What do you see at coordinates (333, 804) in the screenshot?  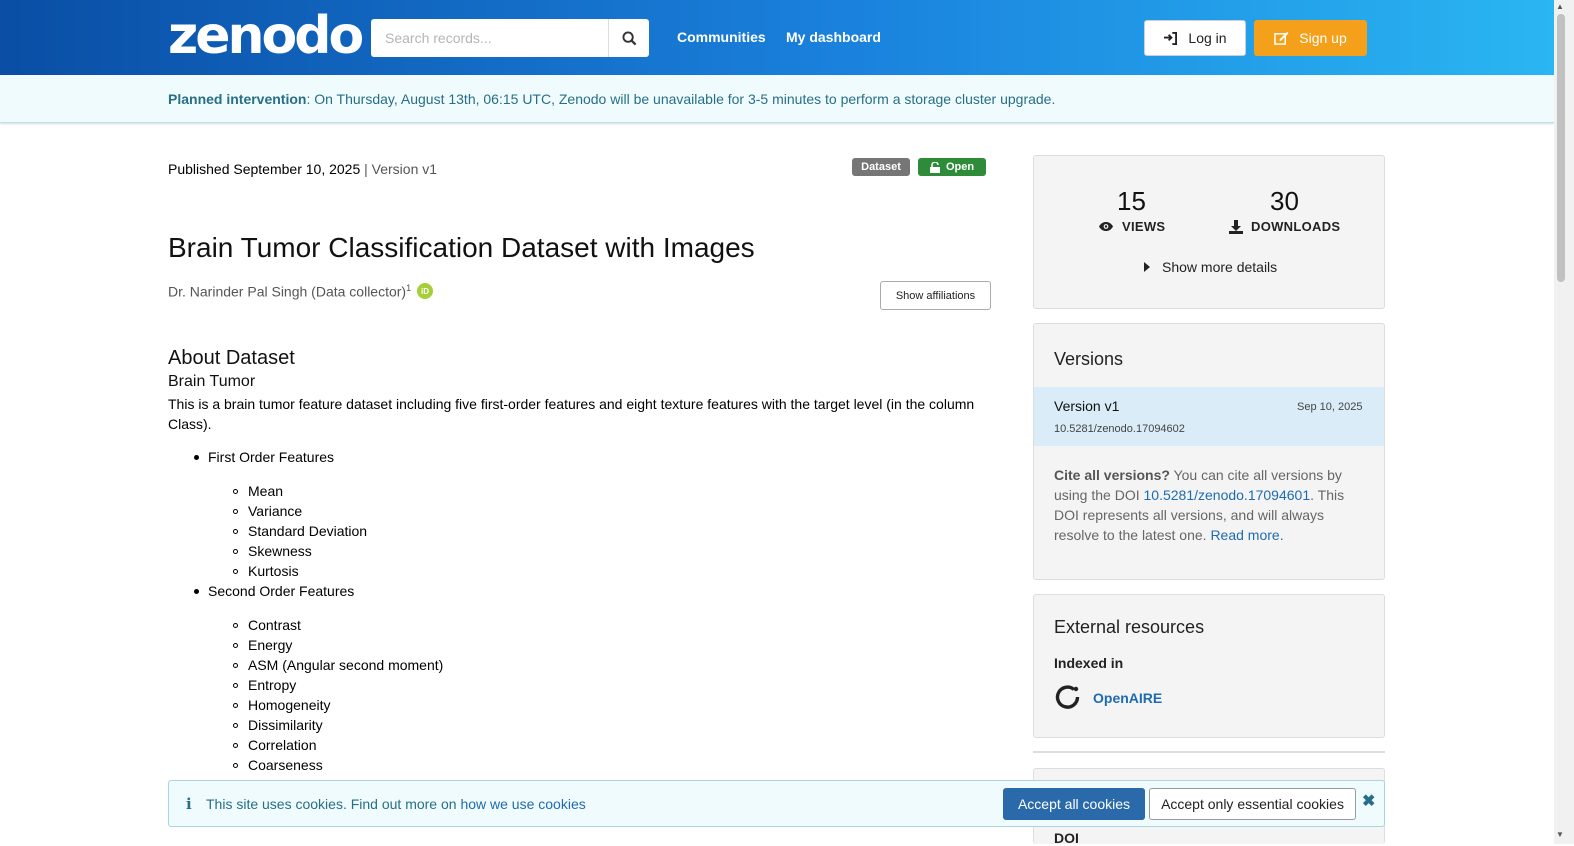 I see `cookie-text: This site uses cookies. Find out more on` at bounding box center [333, 804].